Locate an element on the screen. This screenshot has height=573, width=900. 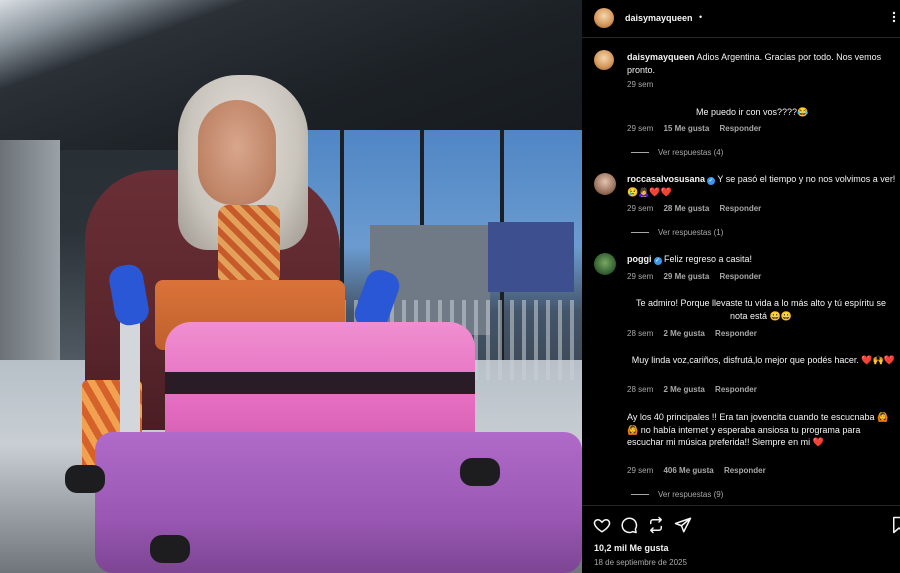
comment-meta: 29 sem 406 Me gusta Responder is located at coordinates (700, 470).